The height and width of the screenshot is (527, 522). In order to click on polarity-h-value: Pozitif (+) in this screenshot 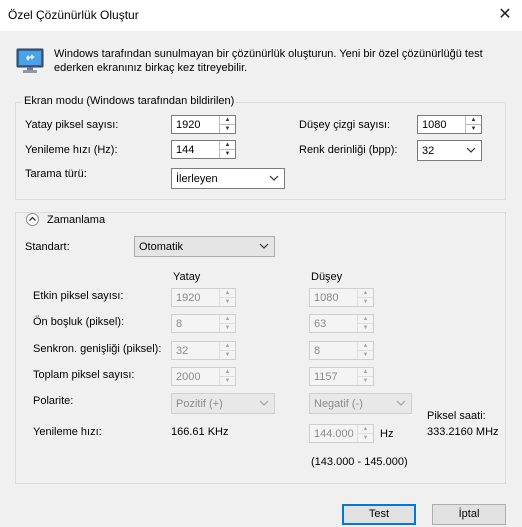, I will do `click(199, 404)`.